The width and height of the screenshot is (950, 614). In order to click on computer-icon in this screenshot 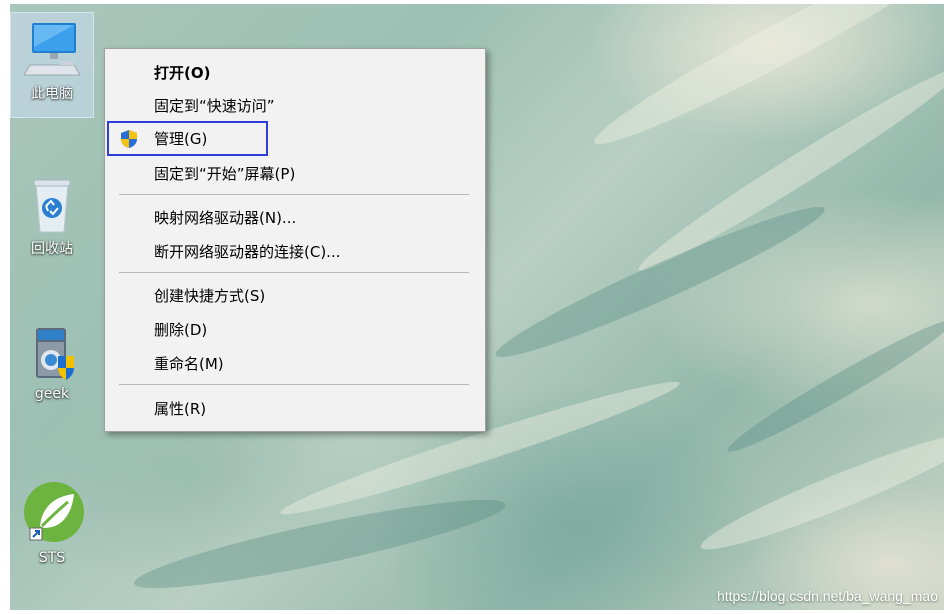, I will do `click(52, 49)`.